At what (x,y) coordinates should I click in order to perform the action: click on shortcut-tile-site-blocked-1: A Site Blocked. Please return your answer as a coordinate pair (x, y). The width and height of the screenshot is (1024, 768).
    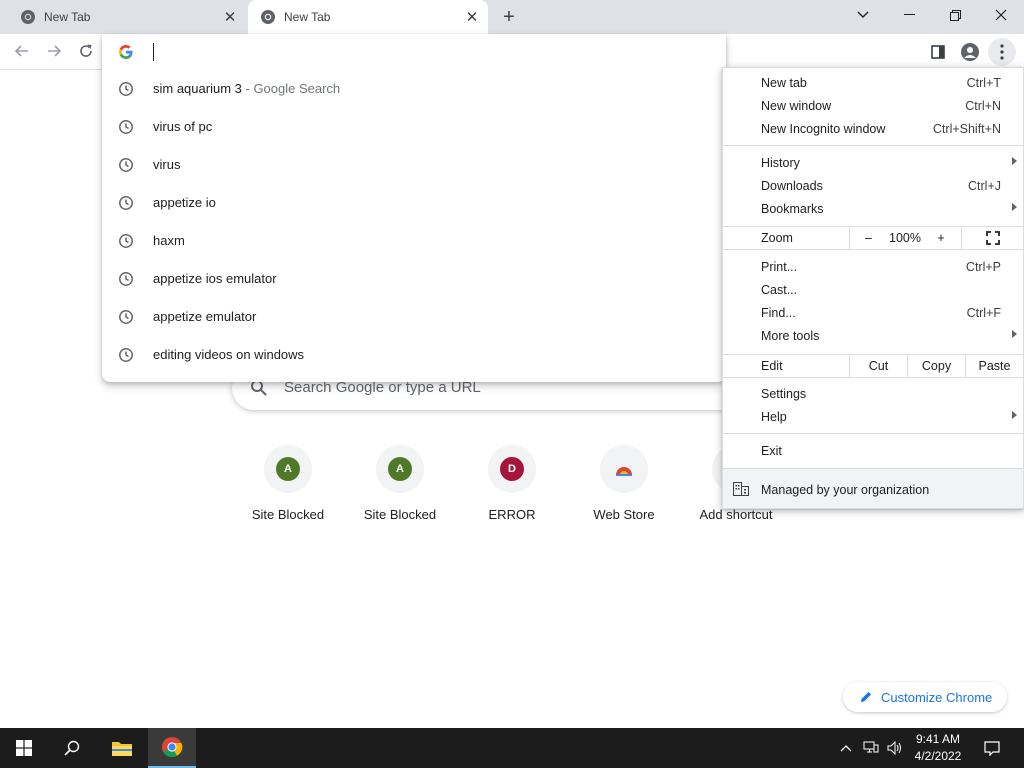
    Looking at the image, I should click on (288, 488).